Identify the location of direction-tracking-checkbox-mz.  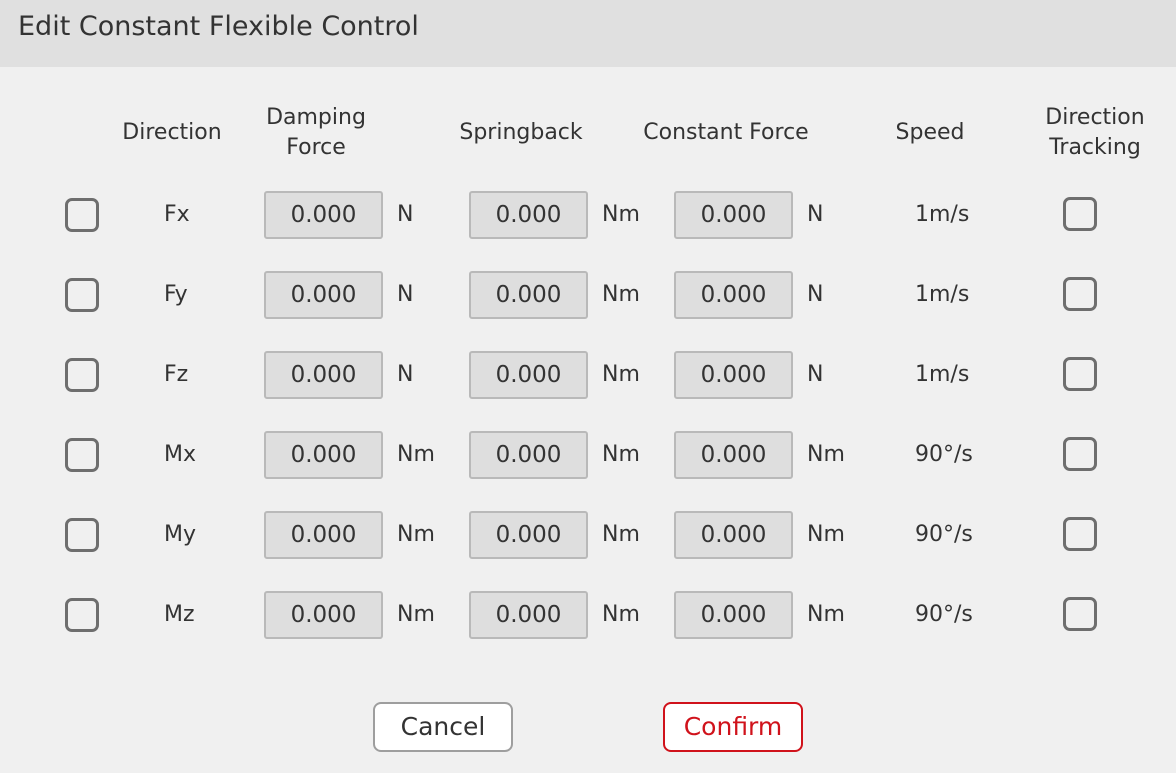
(1080, 614).